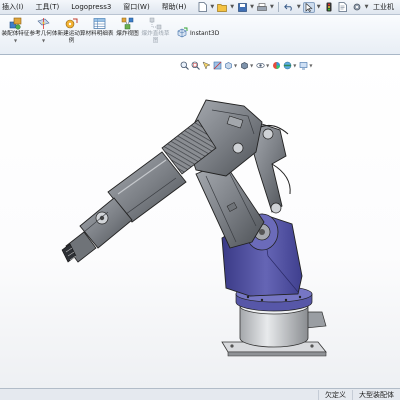 This screenshot has height=400, width=400. Describe the element at coordinates (182, 32) in the screenshot. I see `instant3d-icon` at that location.